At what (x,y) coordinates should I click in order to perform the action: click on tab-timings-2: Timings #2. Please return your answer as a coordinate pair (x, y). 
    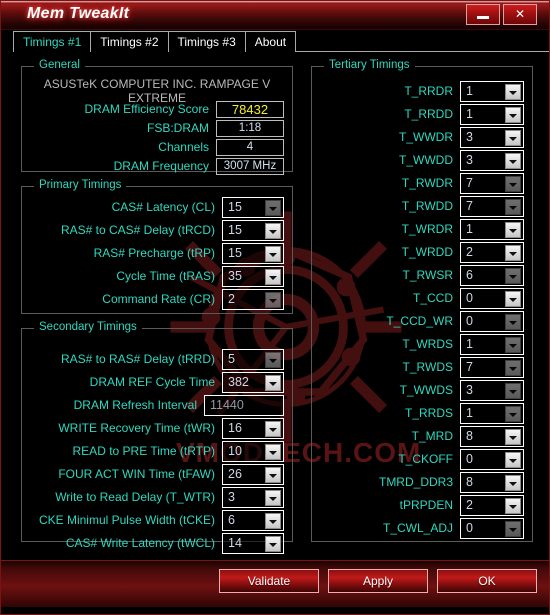
    Looking at the image, I should click on (130, 41).